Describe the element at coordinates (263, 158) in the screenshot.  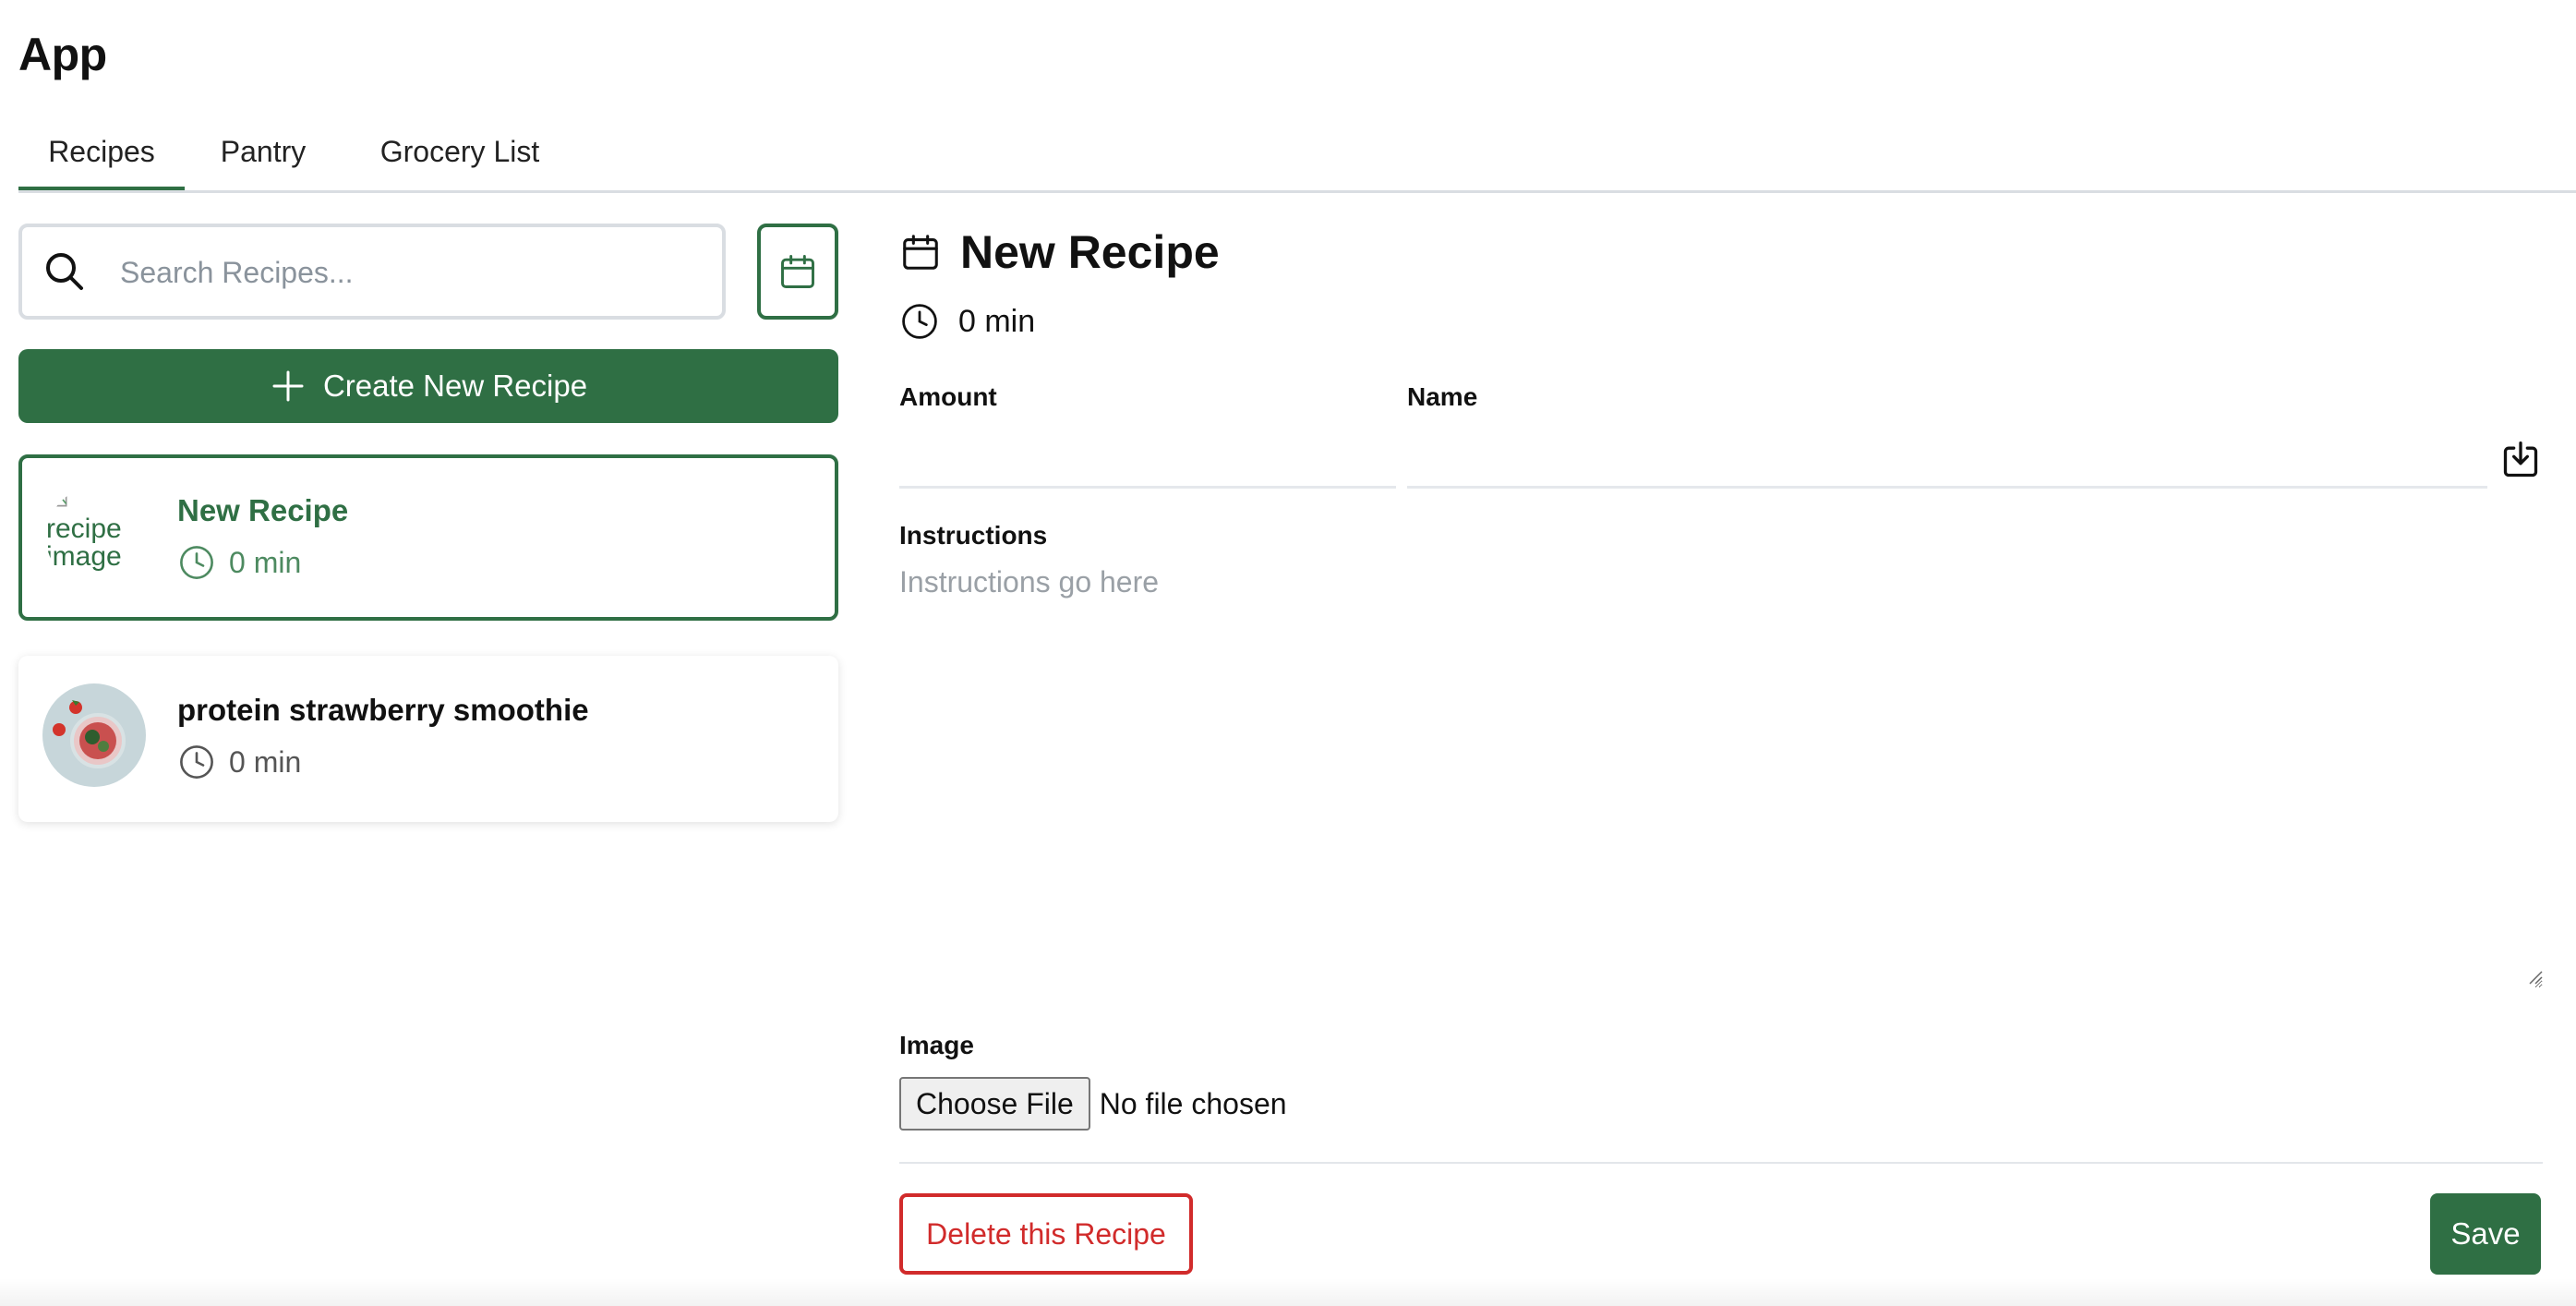
I see `tab-pantry: Pantry` at that location.